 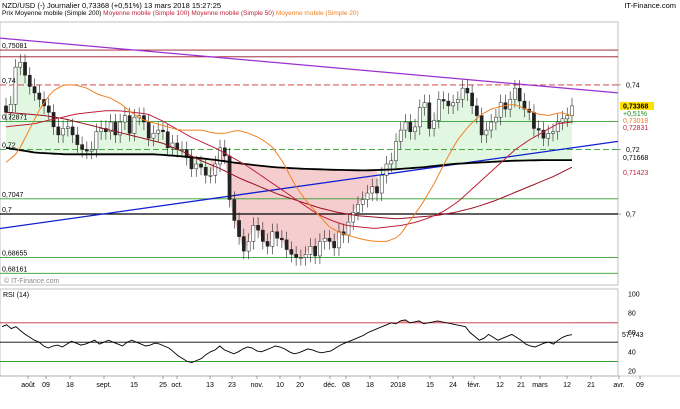 What do you see at coordinates (633, 85) in the screenshot?
I see `y-tick-label: 0,74` at bounding box center [633, 85].